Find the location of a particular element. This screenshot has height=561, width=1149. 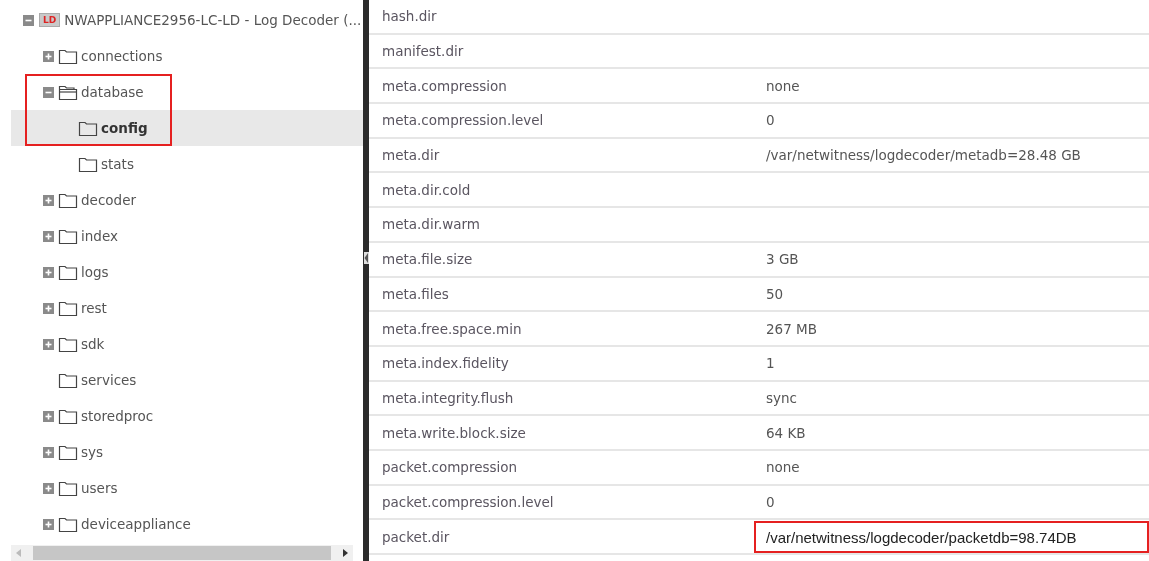

tree-item: index is located at coordinates (187, 236).